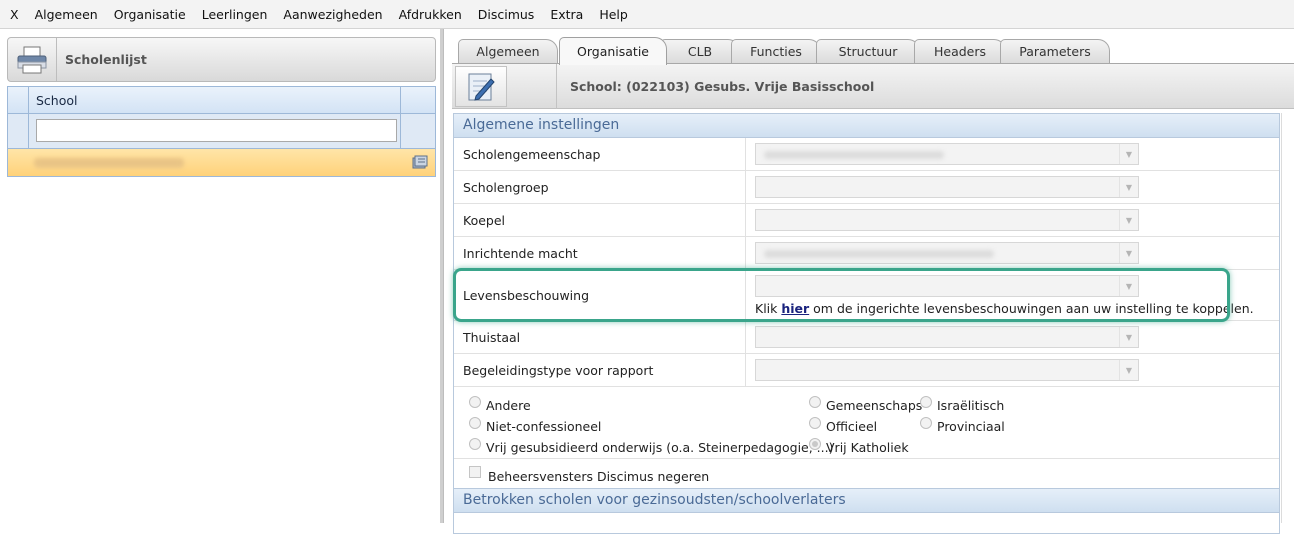  What do you see at coordinates (947, 154) in the screenshot?
I see `scholengemeenschap-select: ▼` at bounding box center [947, 154].